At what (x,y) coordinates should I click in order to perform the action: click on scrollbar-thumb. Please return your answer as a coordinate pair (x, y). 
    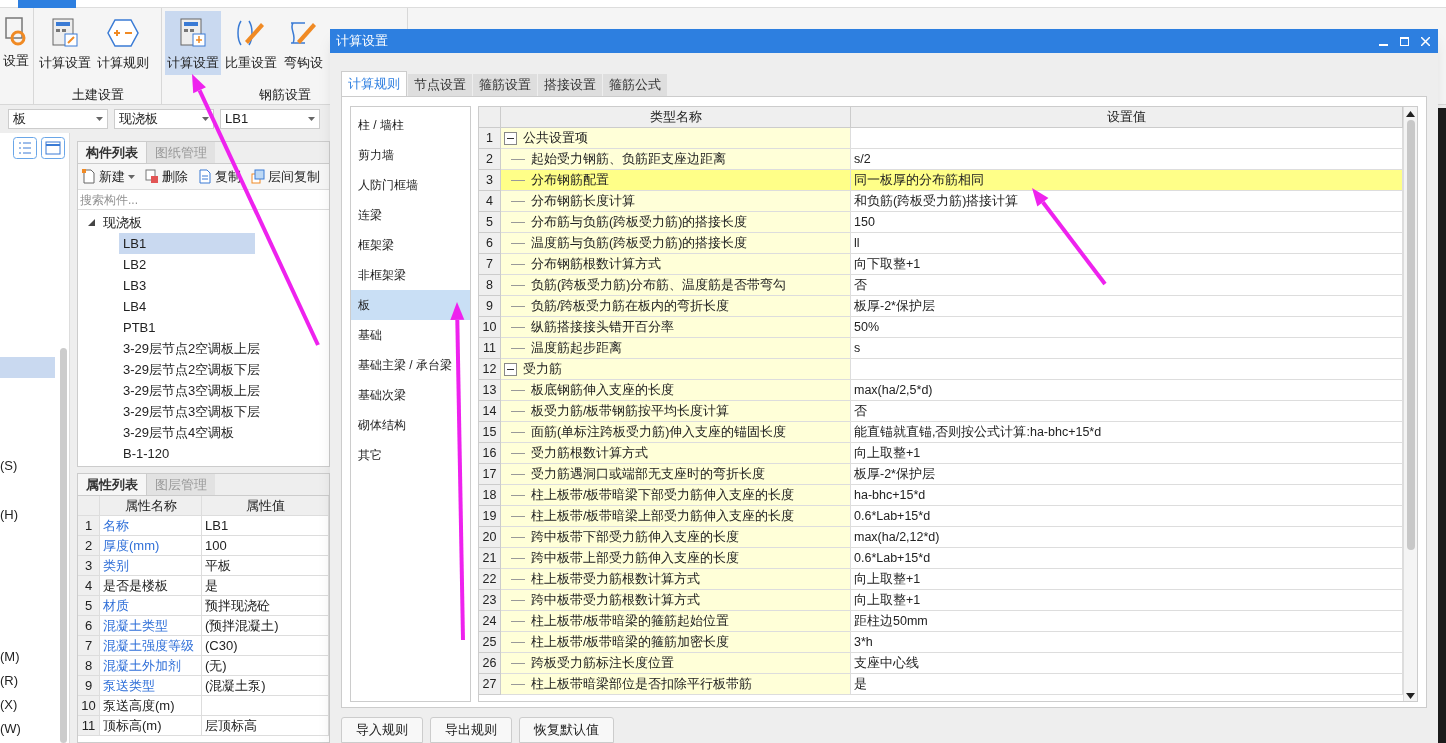
    Looking at the image, I should click on (1410, 335).